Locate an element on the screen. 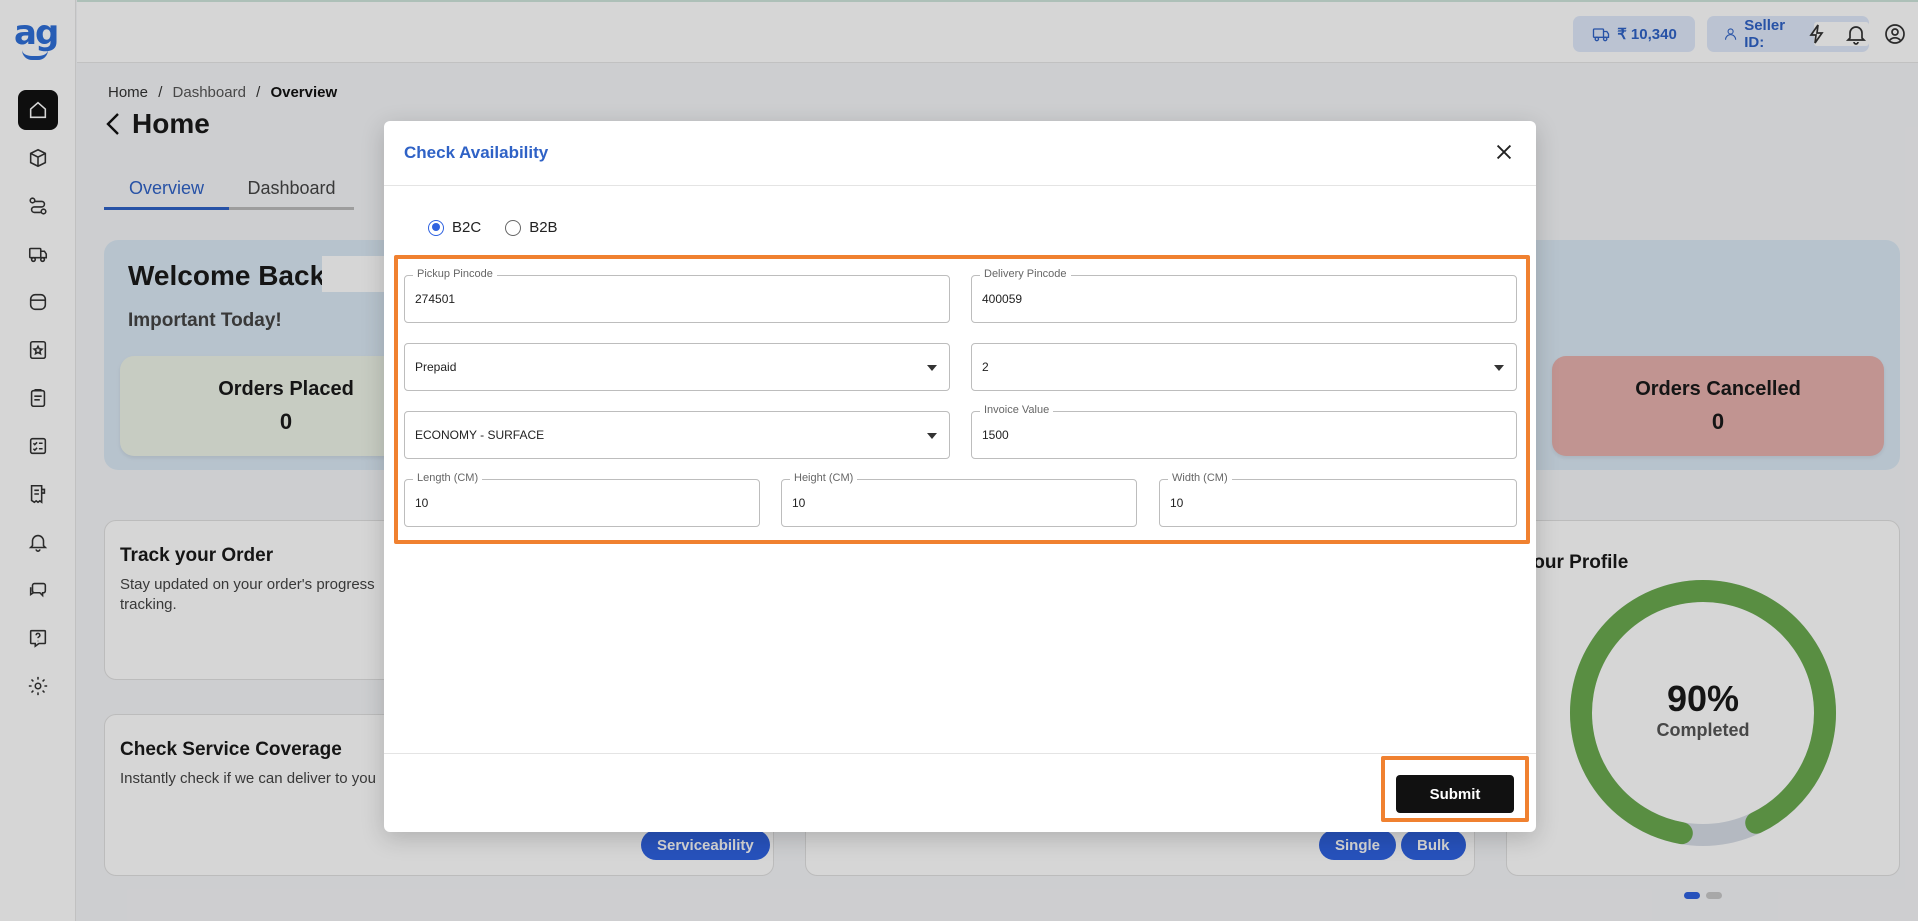  width-field: Width (CM) is located at coordinates (1338, 499).